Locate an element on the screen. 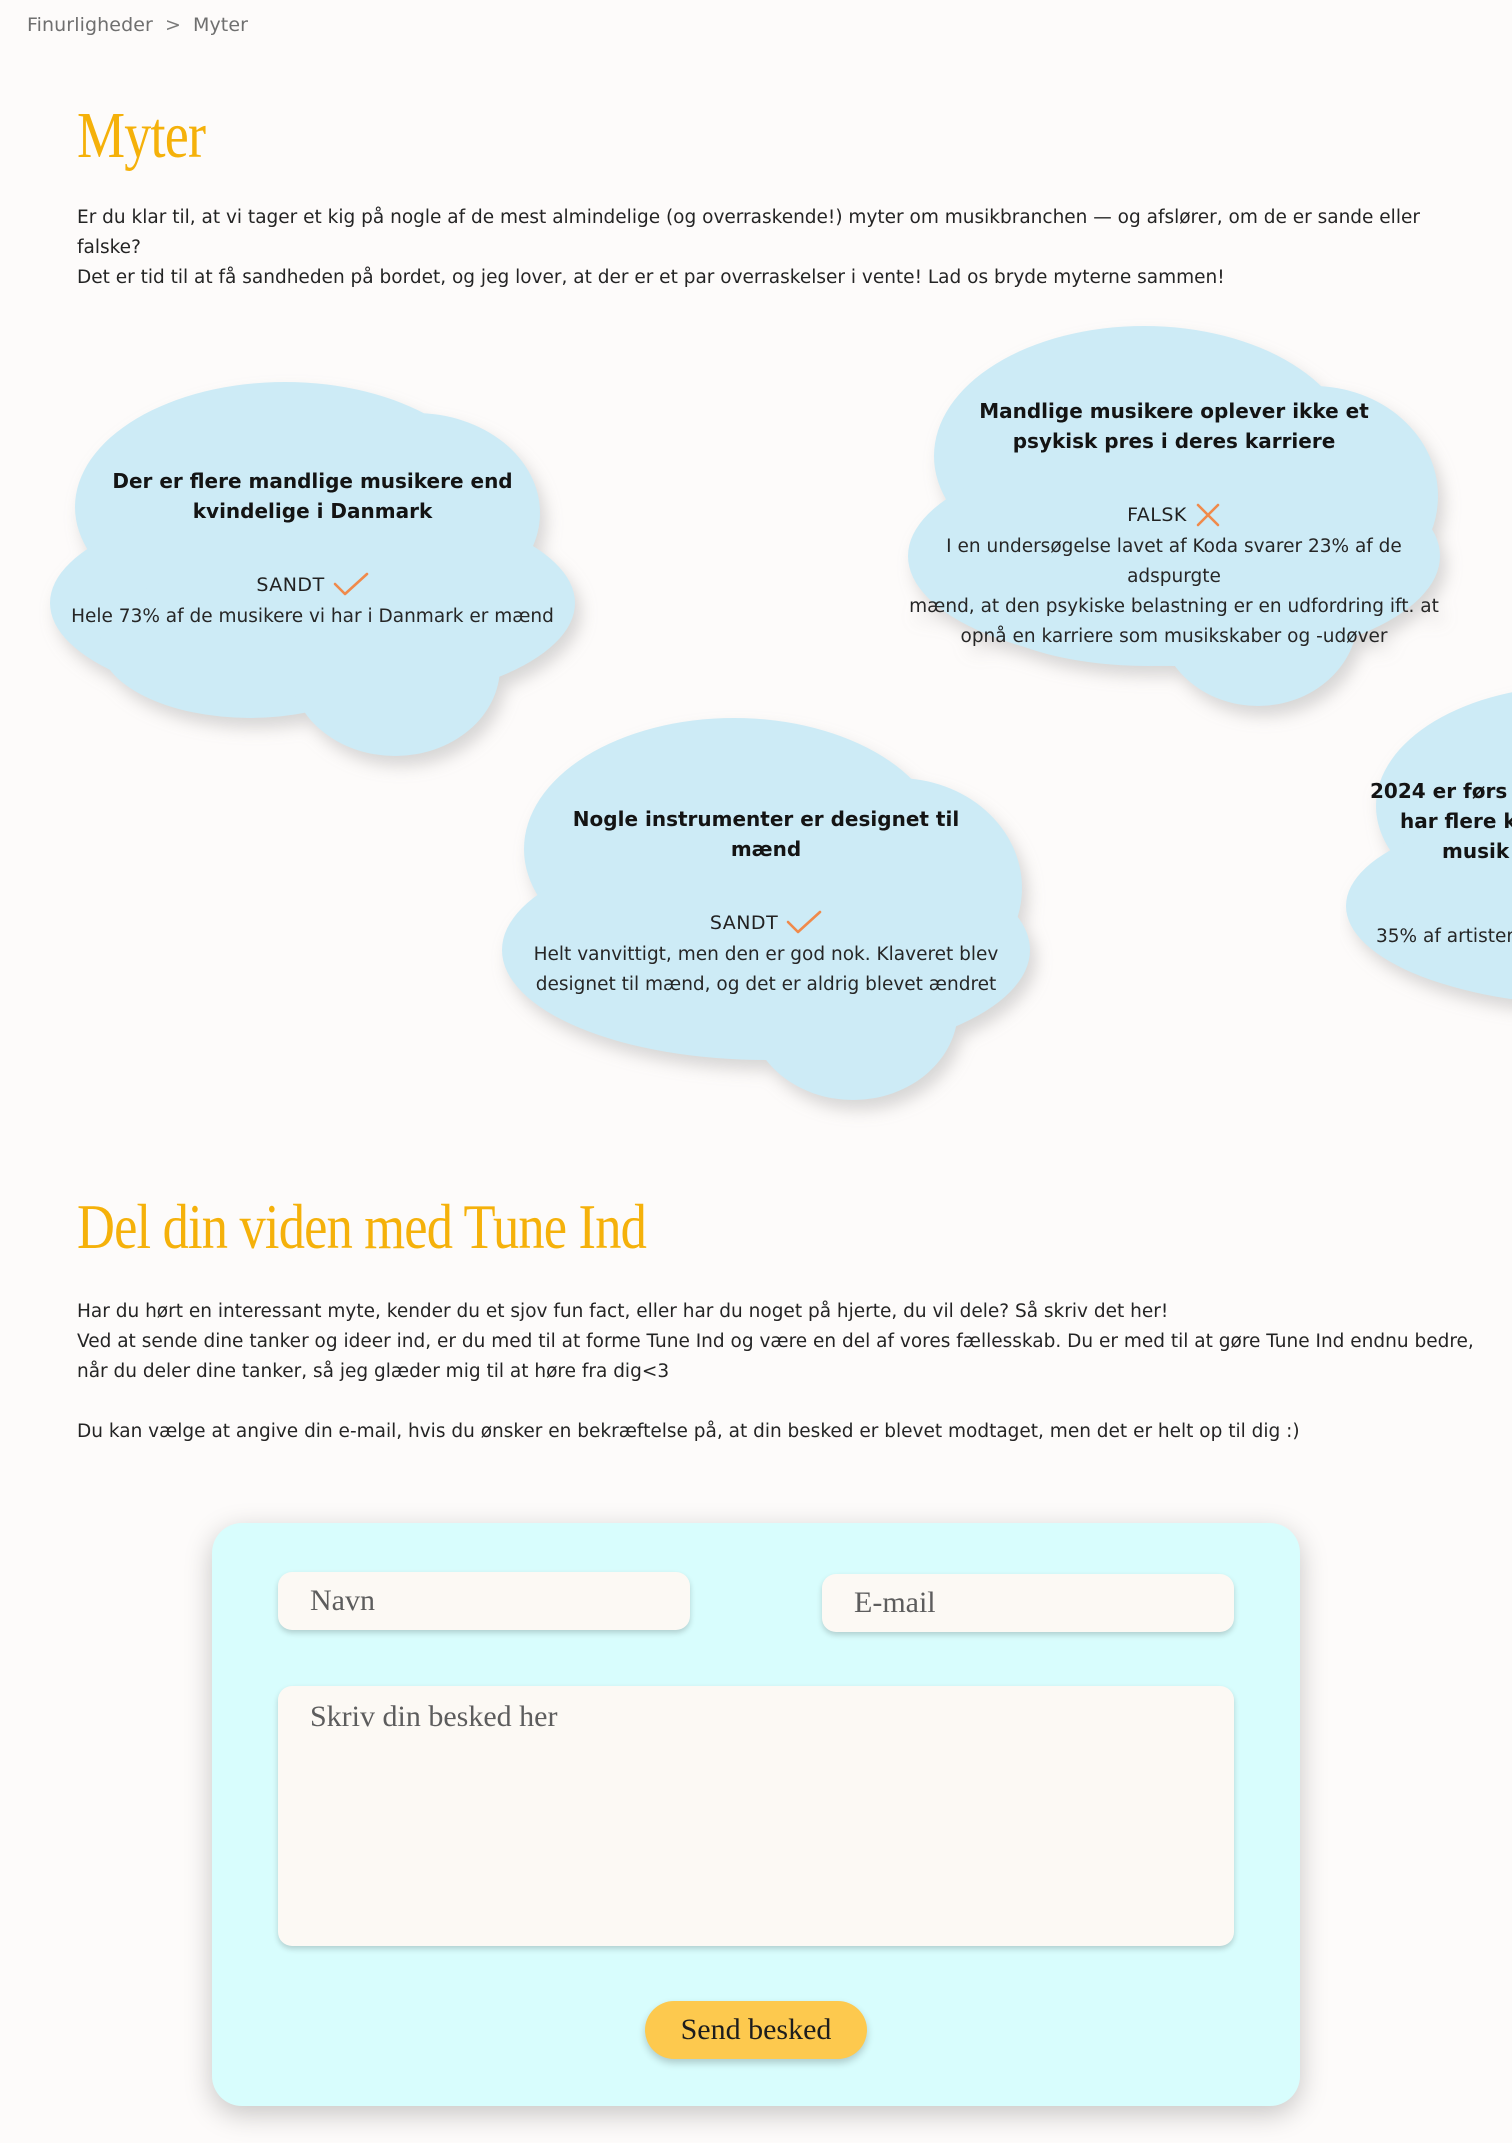  name-field is located at coordinates (484, 1601).